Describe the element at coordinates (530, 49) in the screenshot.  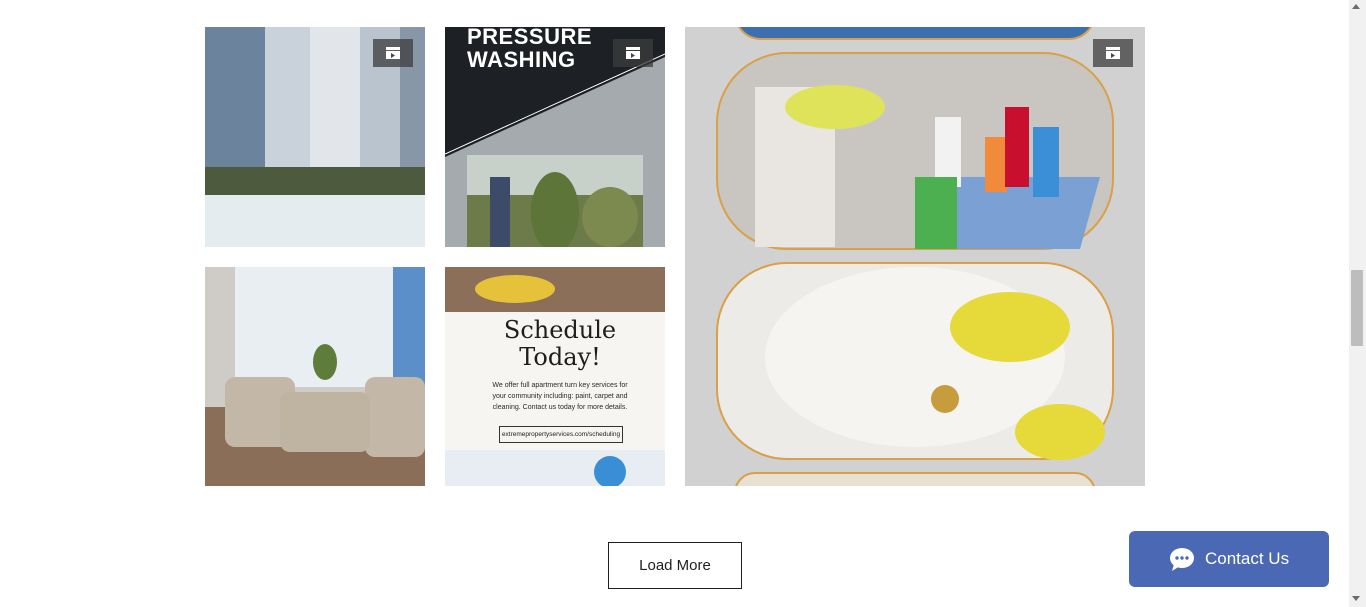
I see `pressure-washing-title: PRESSURE WASHING` at that location.